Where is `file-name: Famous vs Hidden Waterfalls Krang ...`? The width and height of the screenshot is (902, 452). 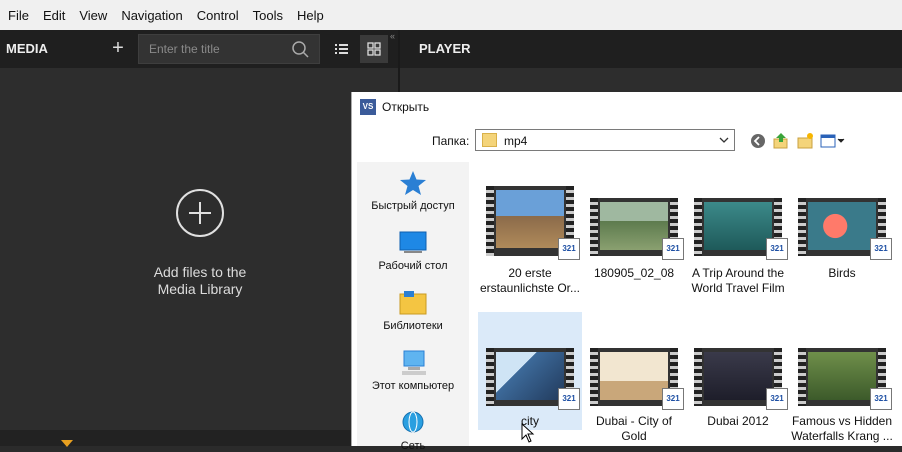 file-name: Famous vs Hidden Waterfalls Krang ... is located at coordinates (842, 428).